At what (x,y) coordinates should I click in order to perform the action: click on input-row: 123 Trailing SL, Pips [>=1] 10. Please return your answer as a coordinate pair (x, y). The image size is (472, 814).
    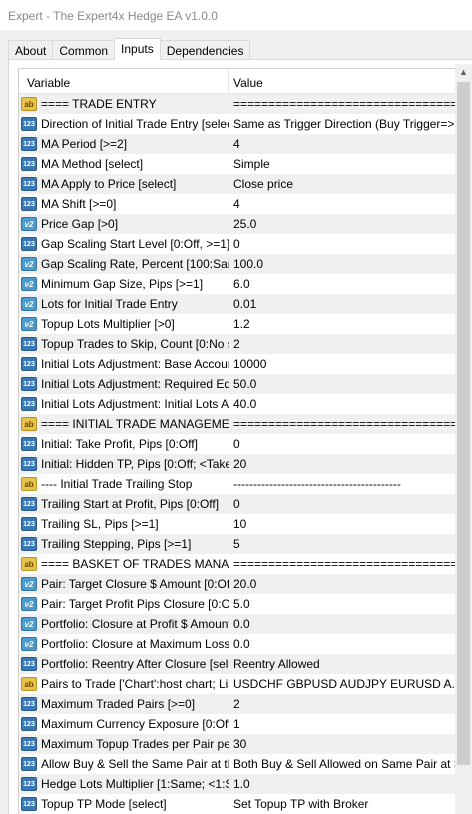
    Looking at the image, I should click on (242, 524).